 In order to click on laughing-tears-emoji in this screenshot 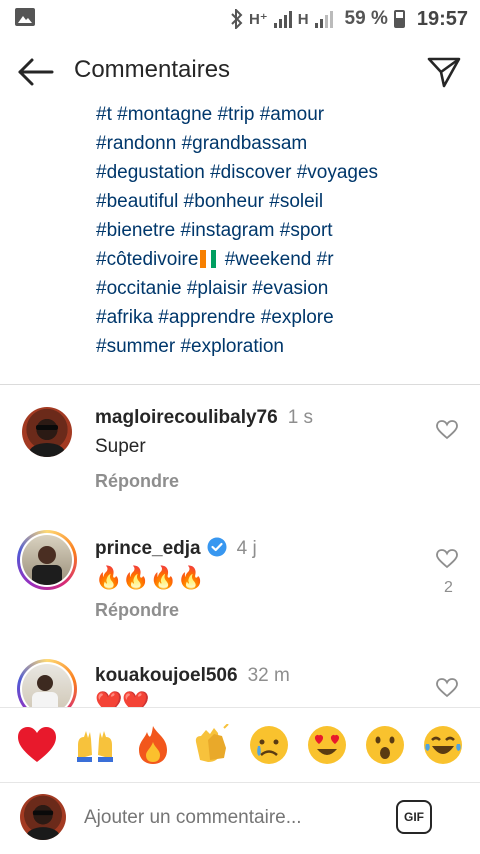, I will do `click(443, 745)`.